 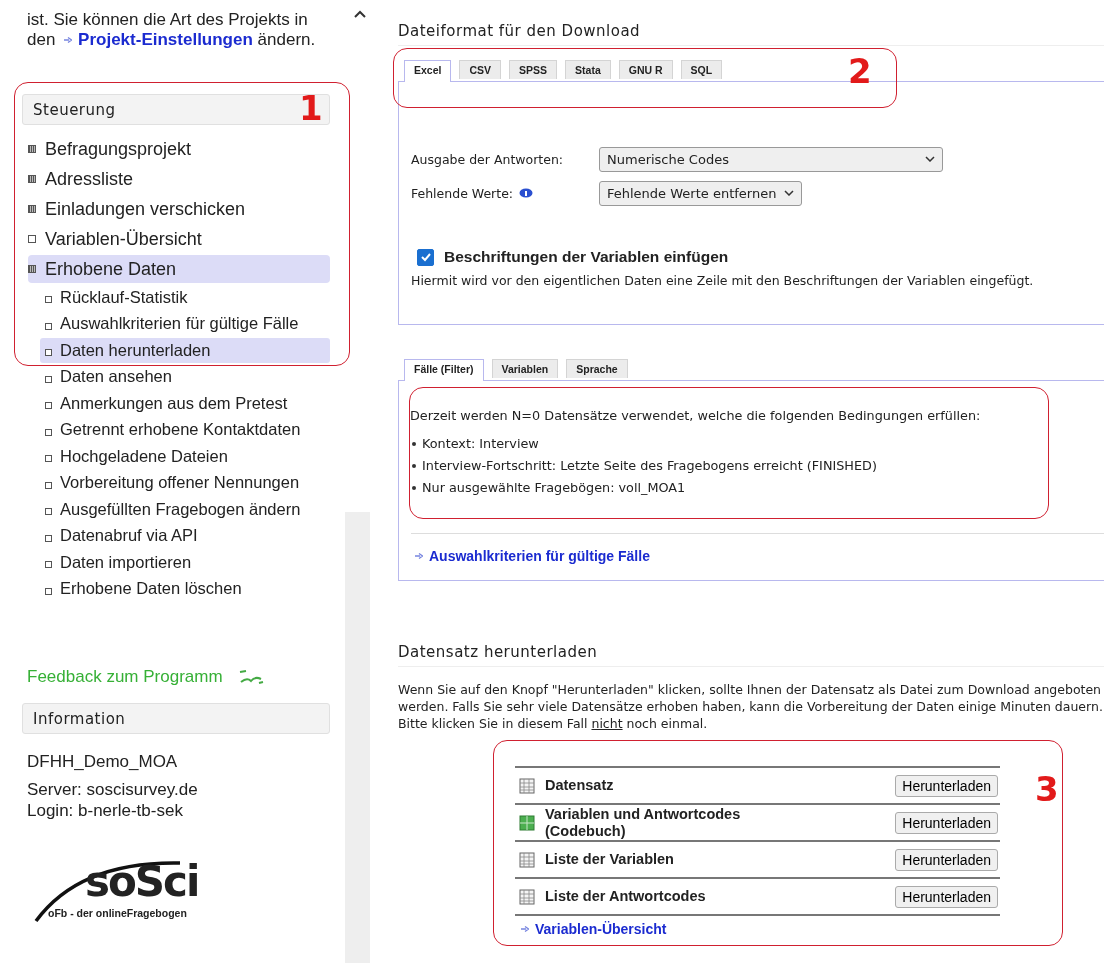 What do you see at coordinates (185, 588) in the screenshot?
I see `nav-subitem: Erhobene Daten löschen` at bounding box center [185, 588].